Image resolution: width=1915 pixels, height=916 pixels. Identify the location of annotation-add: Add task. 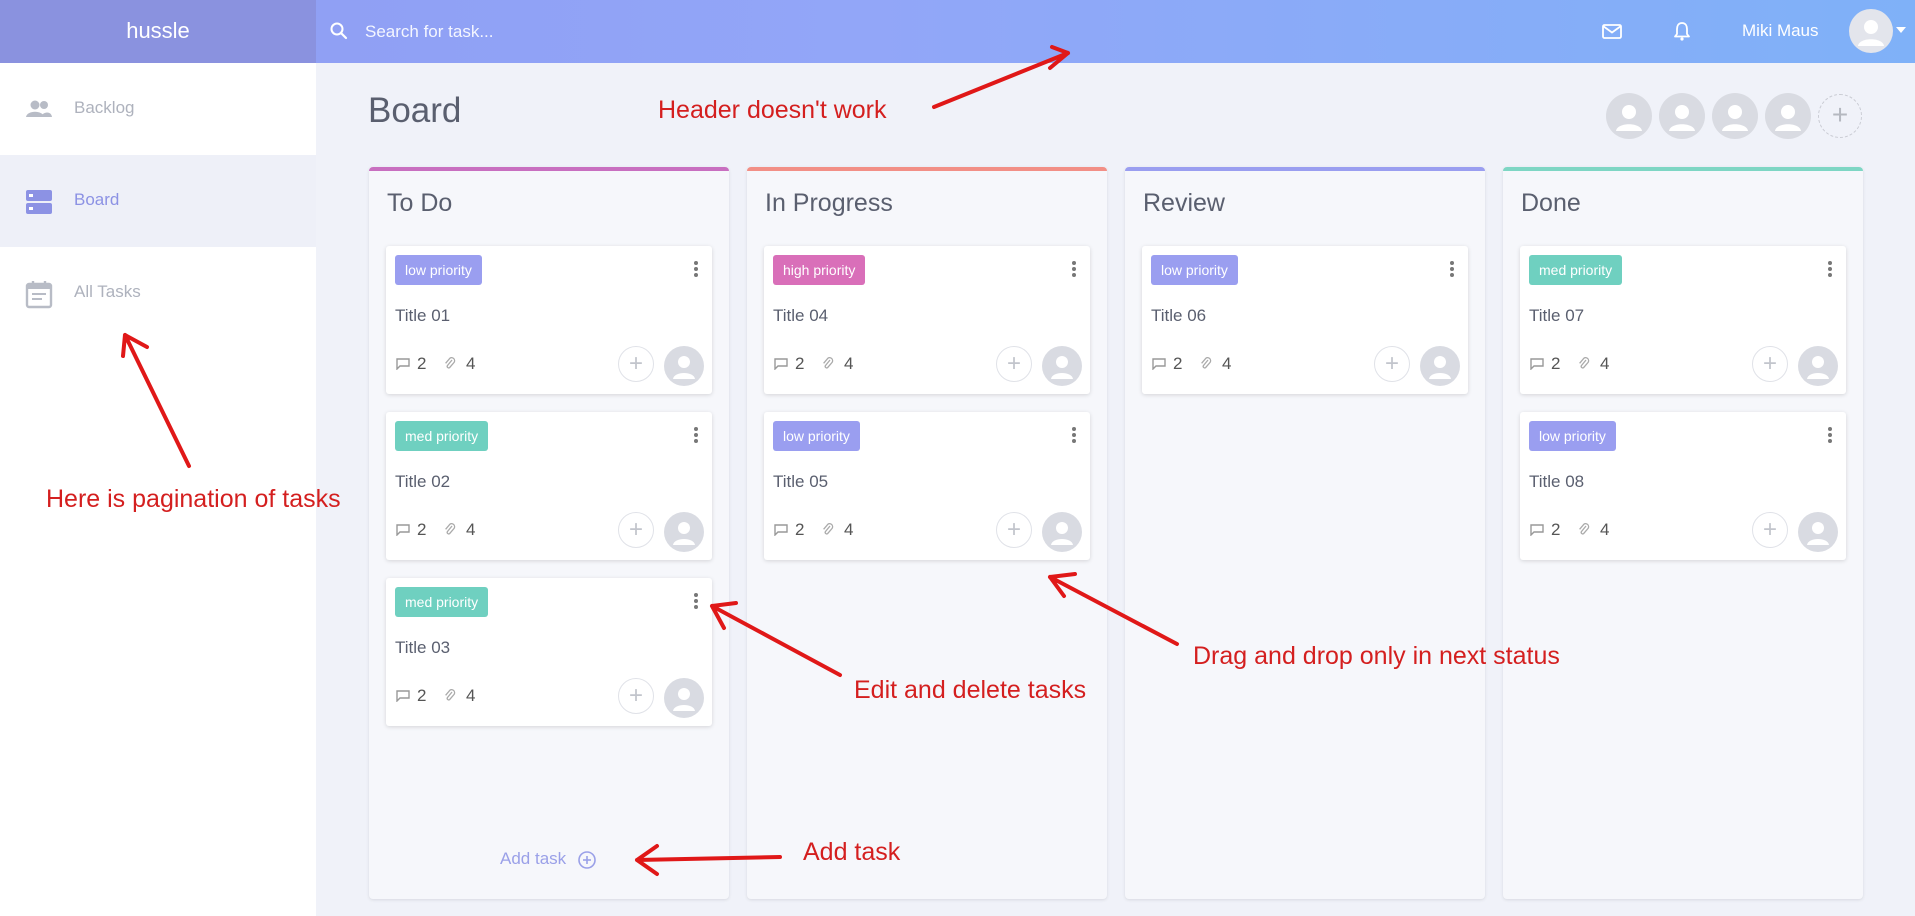
(852, 852).